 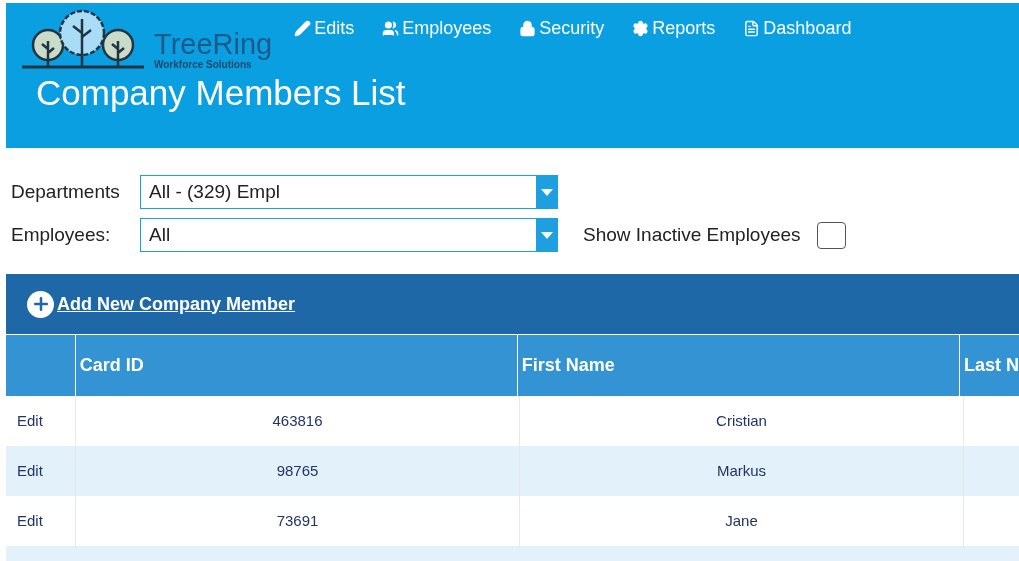 I want to click on filter-label: Departments, so click(x=66, y=191).